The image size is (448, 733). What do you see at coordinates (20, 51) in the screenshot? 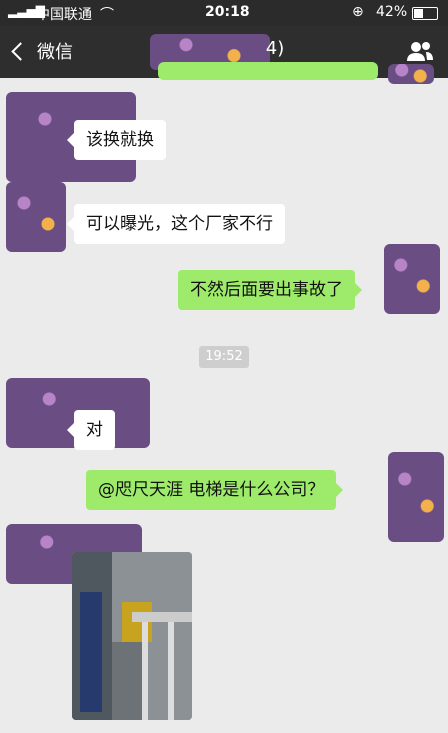
I see `chevron-left-icon` at bounding box center [20, 51].